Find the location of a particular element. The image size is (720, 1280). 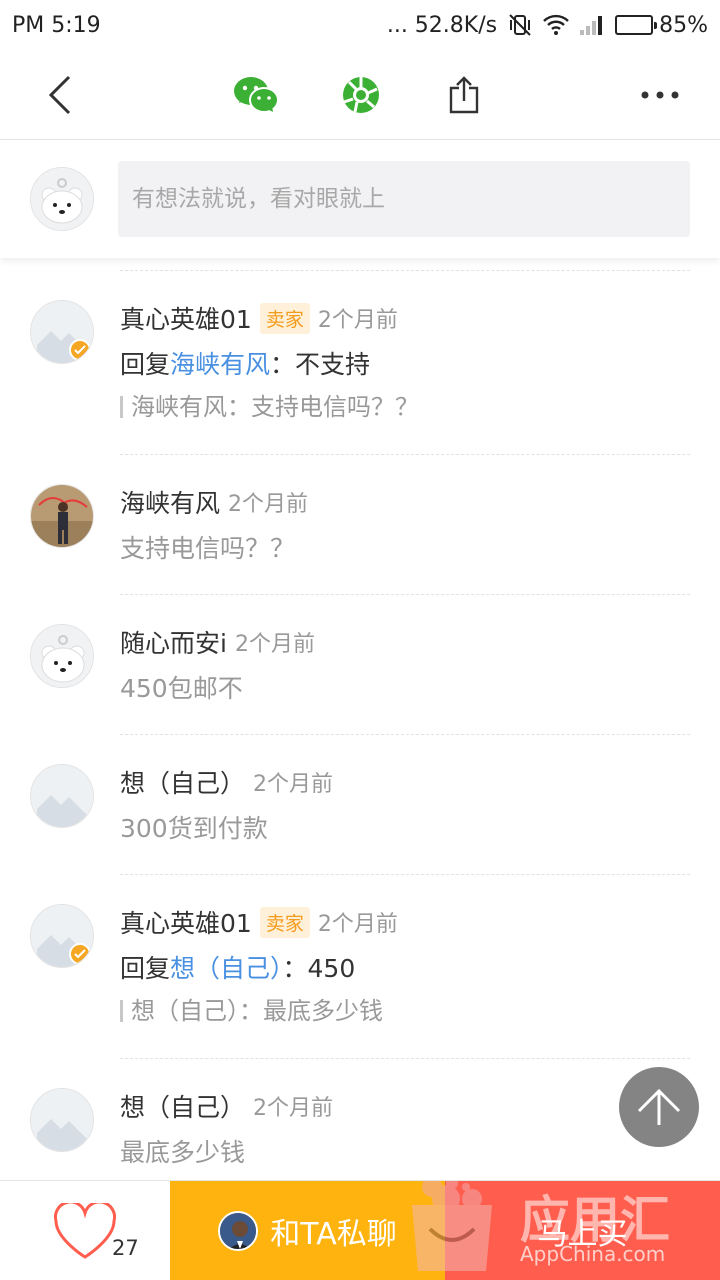

comment-text: 最底多少钱 is located at coordinates (183, 1152).